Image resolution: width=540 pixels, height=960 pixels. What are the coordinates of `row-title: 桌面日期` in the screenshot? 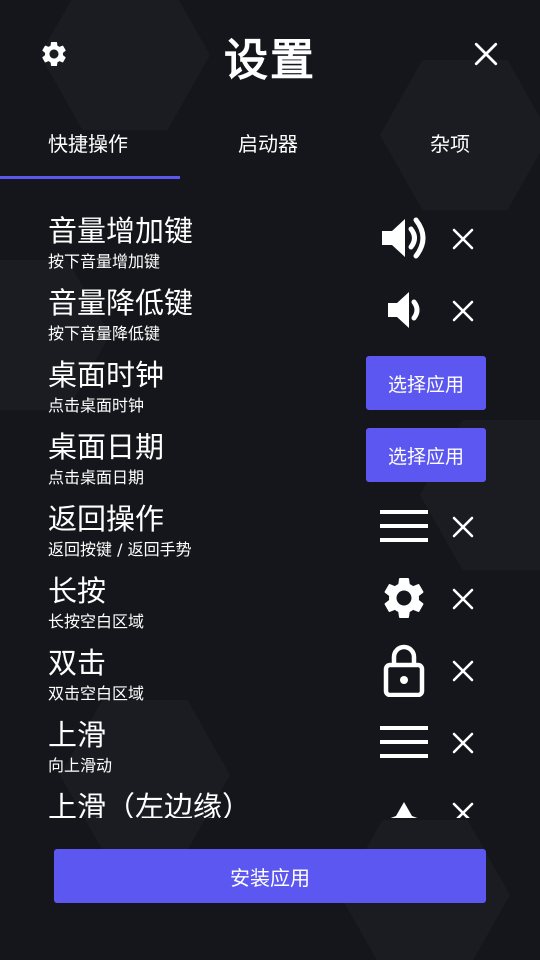 It's located at (106, 447).